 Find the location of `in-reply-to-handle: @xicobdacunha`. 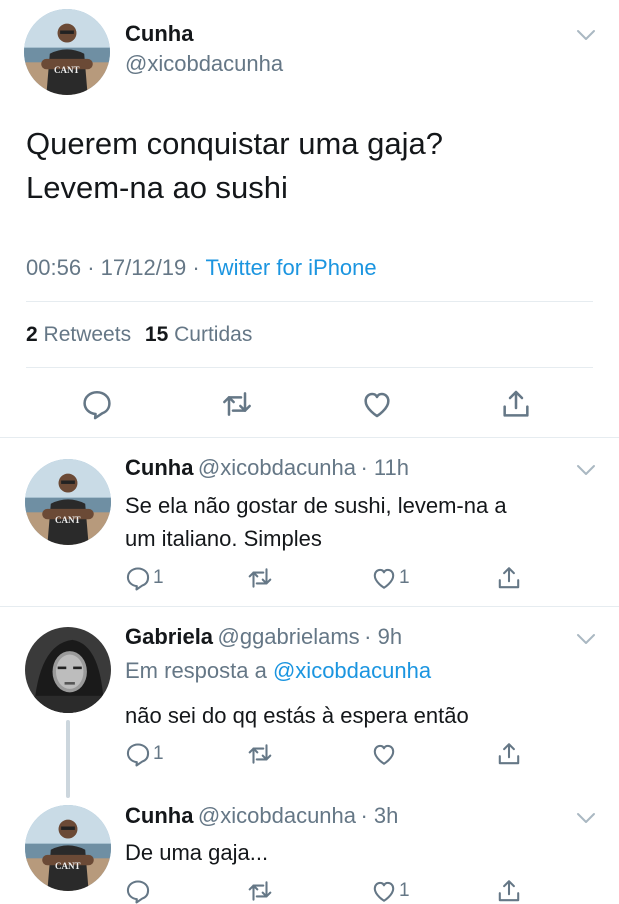

in-reply-to-handle: @xicobdacunha is located at coordinates (352, 670).